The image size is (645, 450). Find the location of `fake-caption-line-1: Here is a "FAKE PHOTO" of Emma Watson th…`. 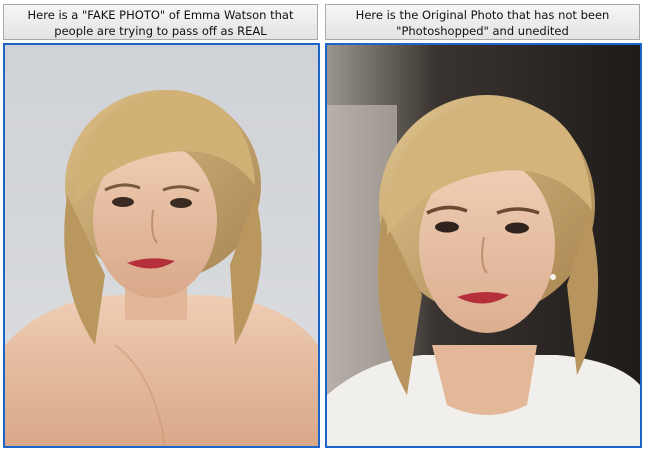

fake-caption-line-1: Here is a "FAKE PHOTO" of Emma Watson th… is located at coordinates (160, 15).